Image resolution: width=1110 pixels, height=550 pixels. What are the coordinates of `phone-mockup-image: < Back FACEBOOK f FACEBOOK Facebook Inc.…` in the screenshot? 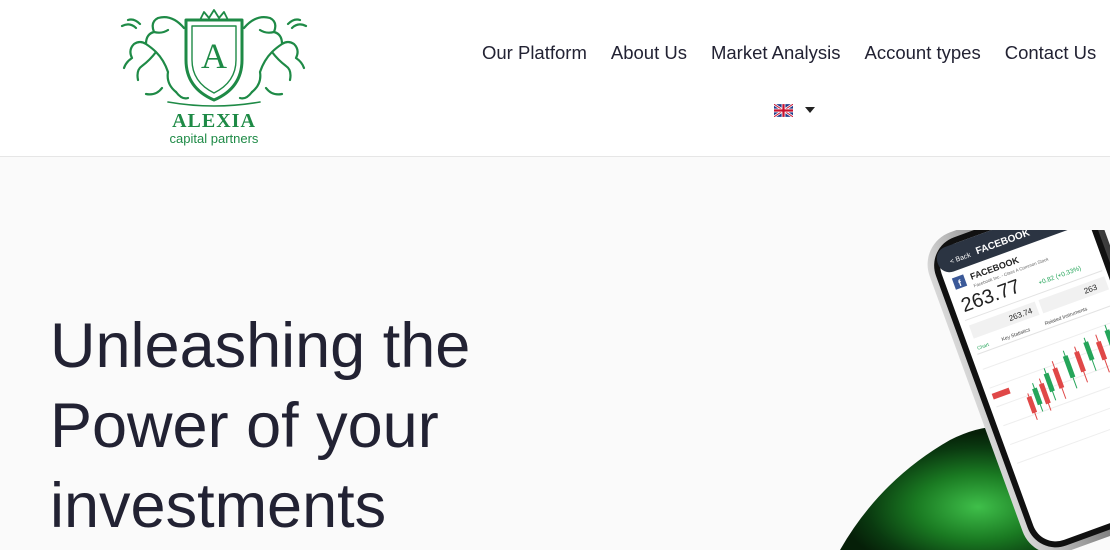 It's located at (975, 390).